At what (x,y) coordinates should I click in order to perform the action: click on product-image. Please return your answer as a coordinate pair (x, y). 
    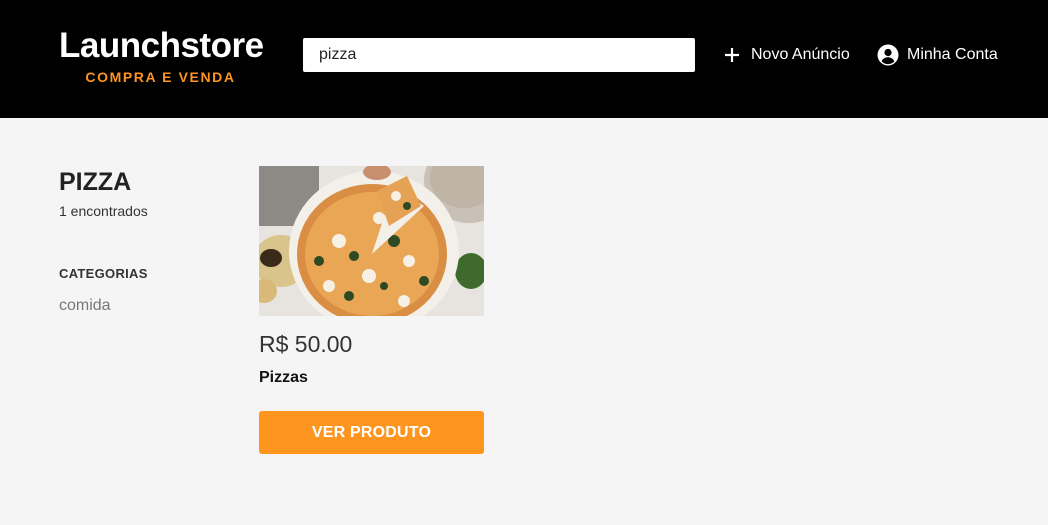
    Looking at the image, I should click on (371, 241).